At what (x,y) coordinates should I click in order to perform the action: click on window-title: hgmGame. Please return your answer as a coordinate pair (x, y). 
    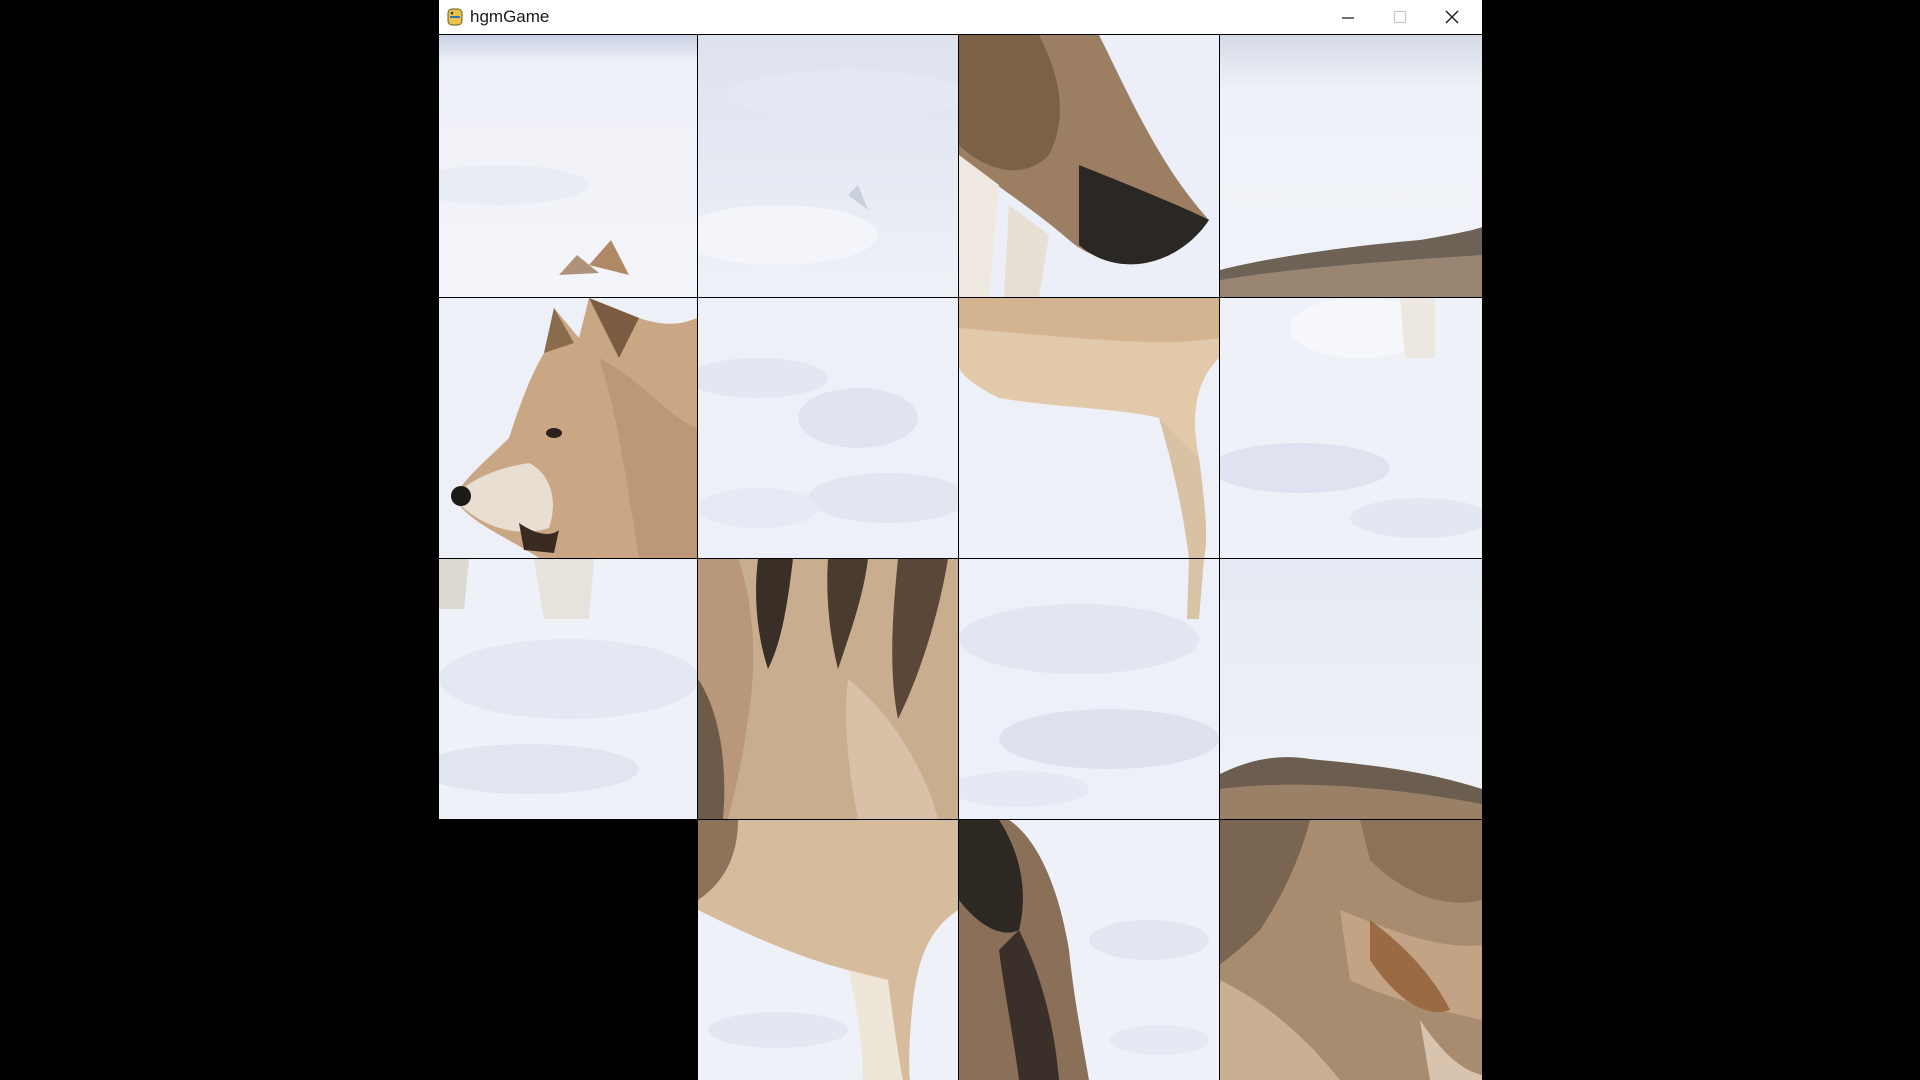
    Looking at the image, I should click on (510, 16).